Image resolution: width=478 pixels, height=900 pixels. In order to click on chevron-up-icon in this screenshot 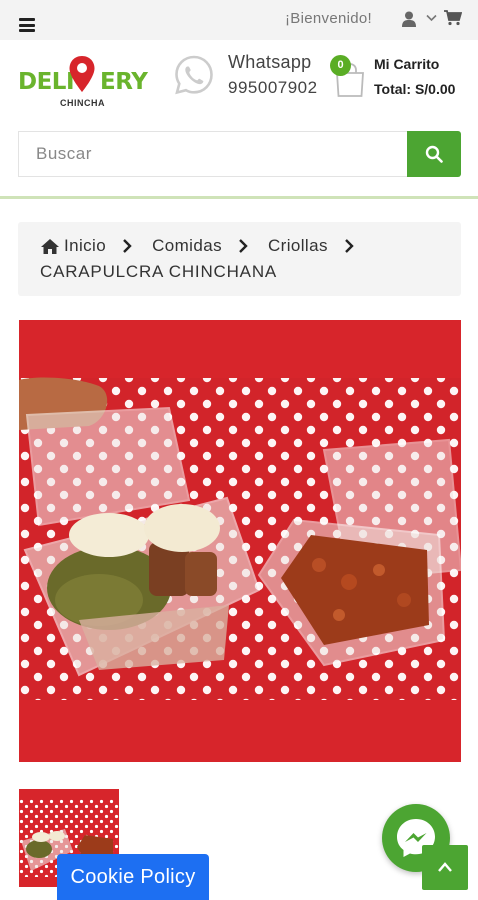, I will do `click(445, 867)`.